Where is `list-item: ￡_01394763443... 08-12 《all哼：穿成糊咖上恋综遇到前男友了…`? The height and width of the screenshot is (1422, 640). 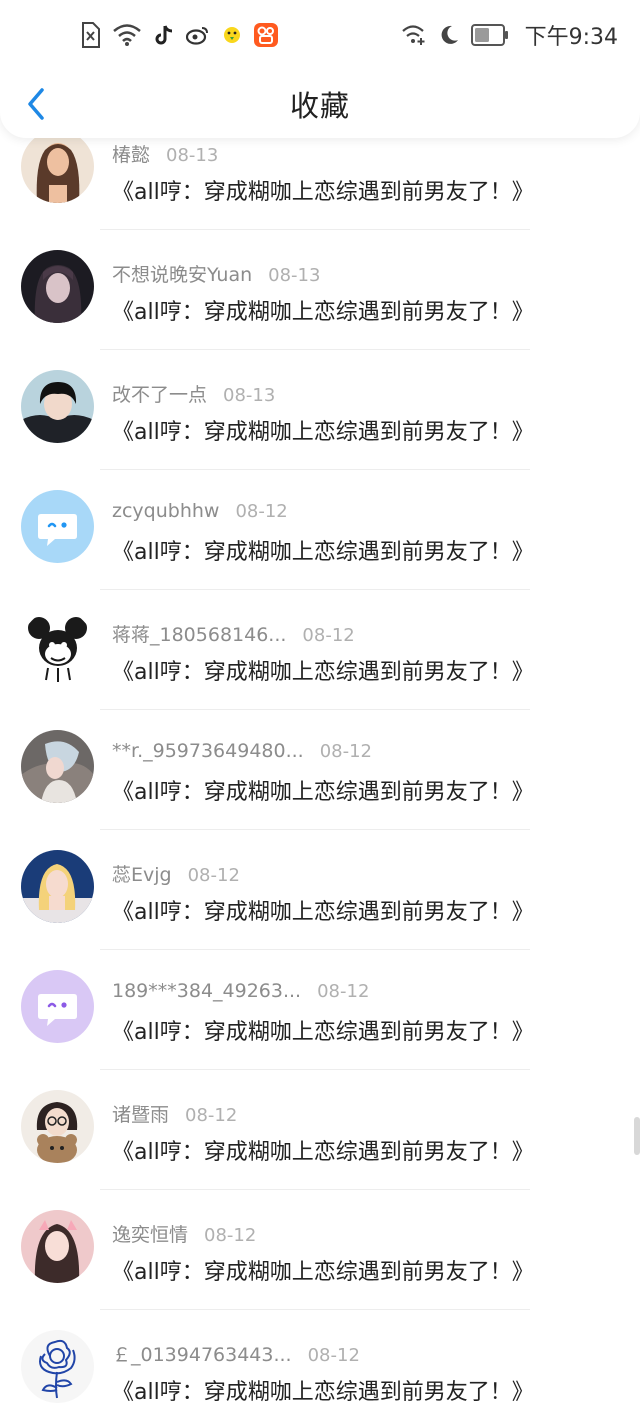
list-item: ￡_01394763443... 08-12 《all哼：穿成糊咖上恋综遇到前男友了… is located at coordinates (320, 1366).